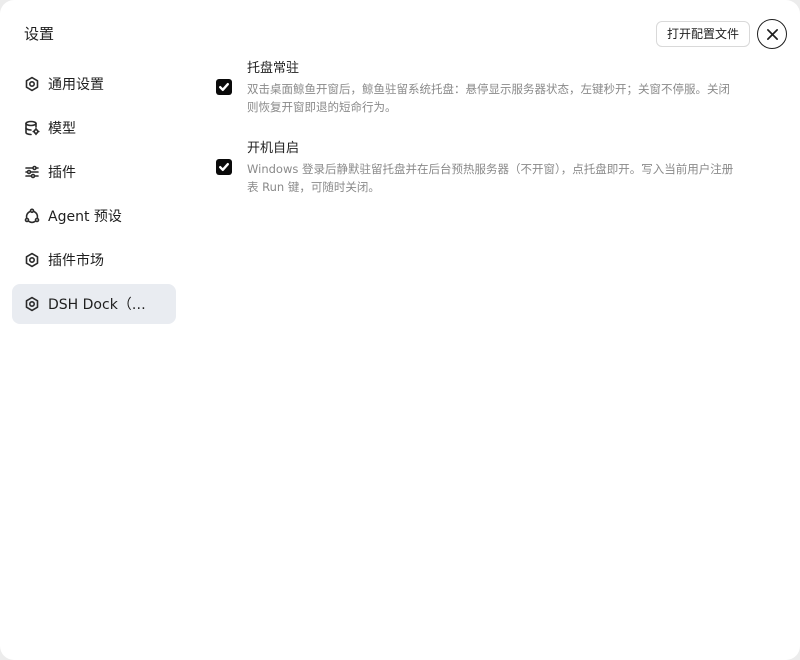  I want to click on sliders-icon, so click(32, 172).